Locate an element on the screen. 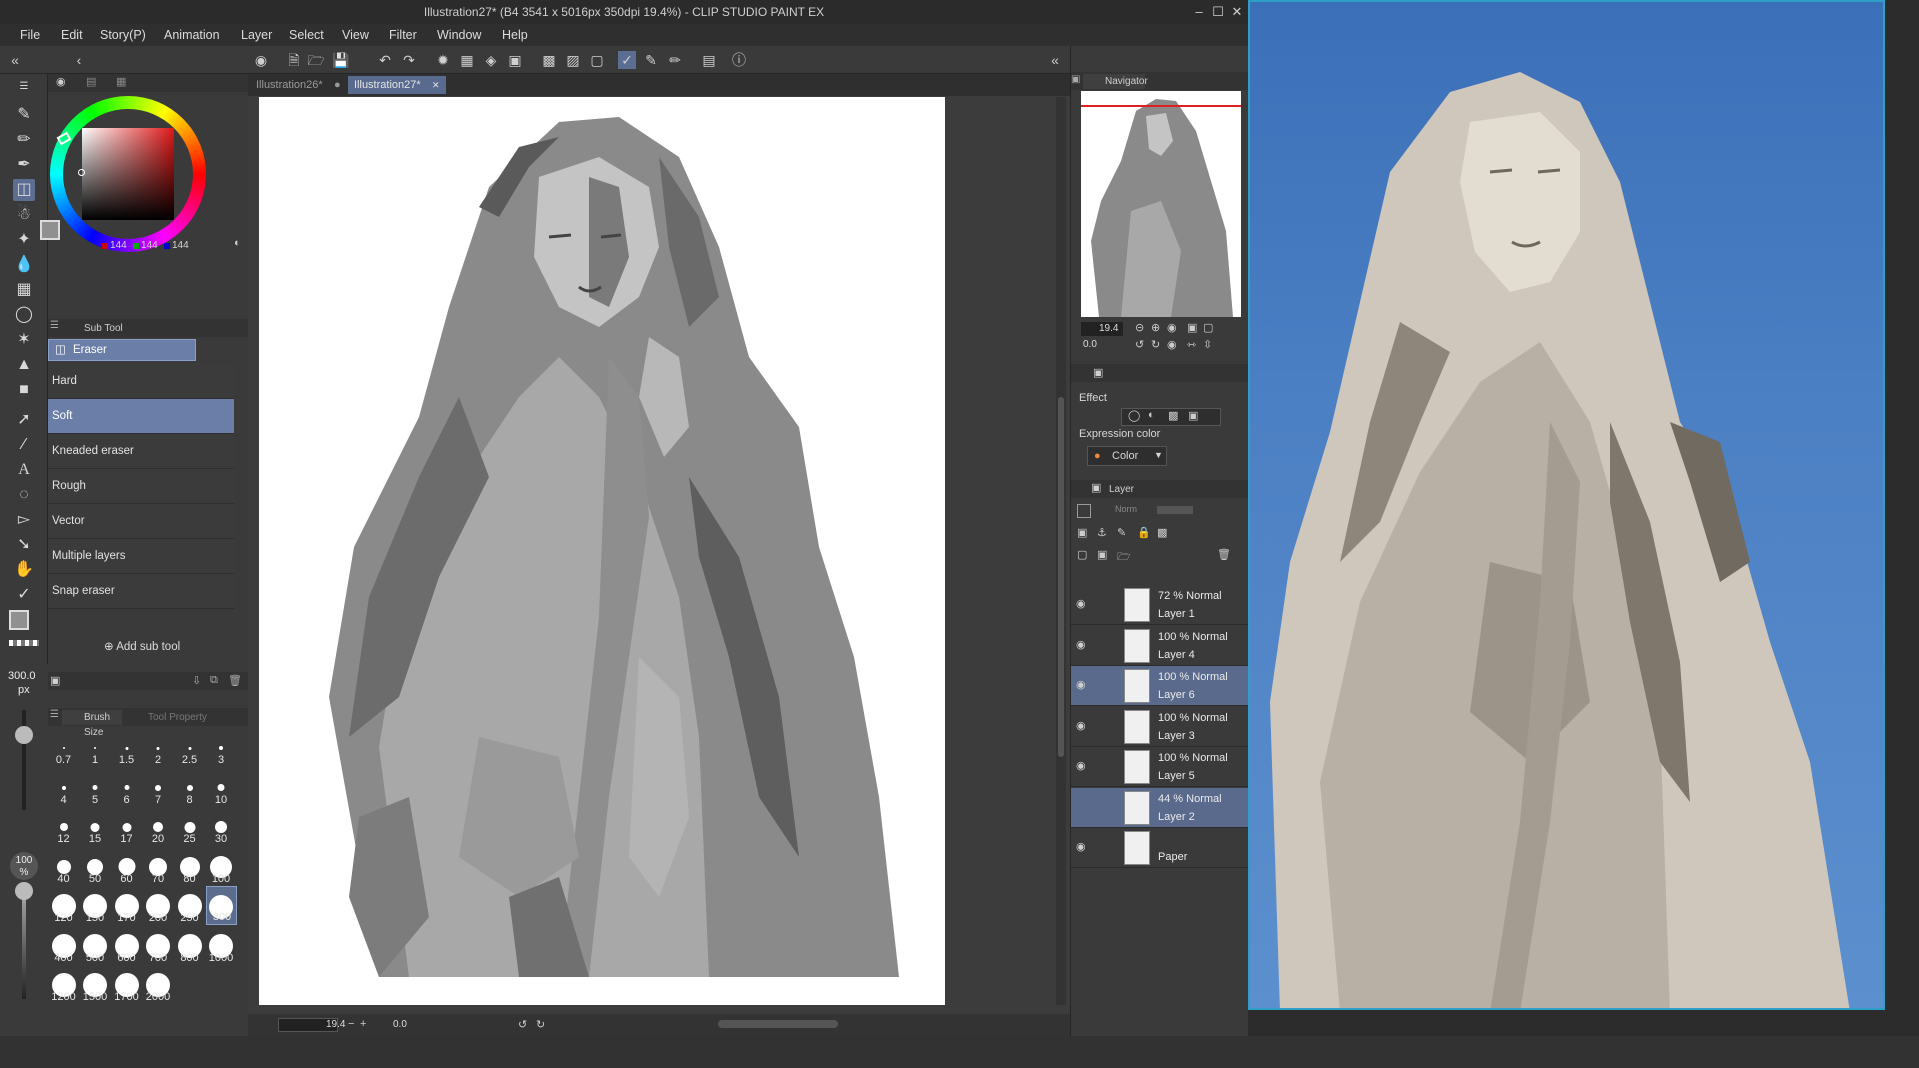 Image resolution: width=1919 pixels, height=1068 pixels. invert-selection-icon: ▨ is located at coordinates (573, 60).